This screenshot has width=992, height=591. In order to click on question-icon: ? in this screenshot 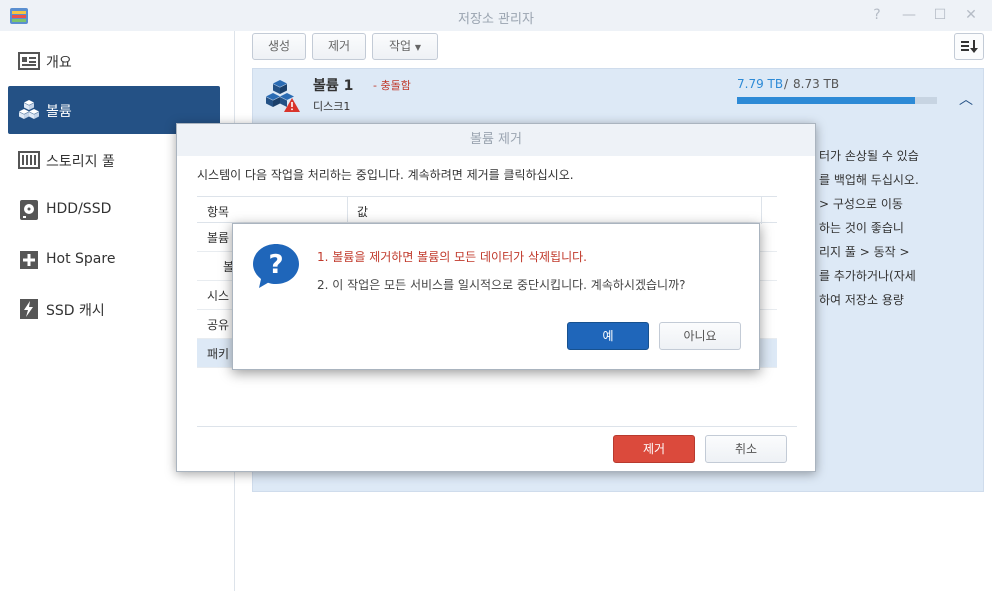, I will do `click(276, 266)`.